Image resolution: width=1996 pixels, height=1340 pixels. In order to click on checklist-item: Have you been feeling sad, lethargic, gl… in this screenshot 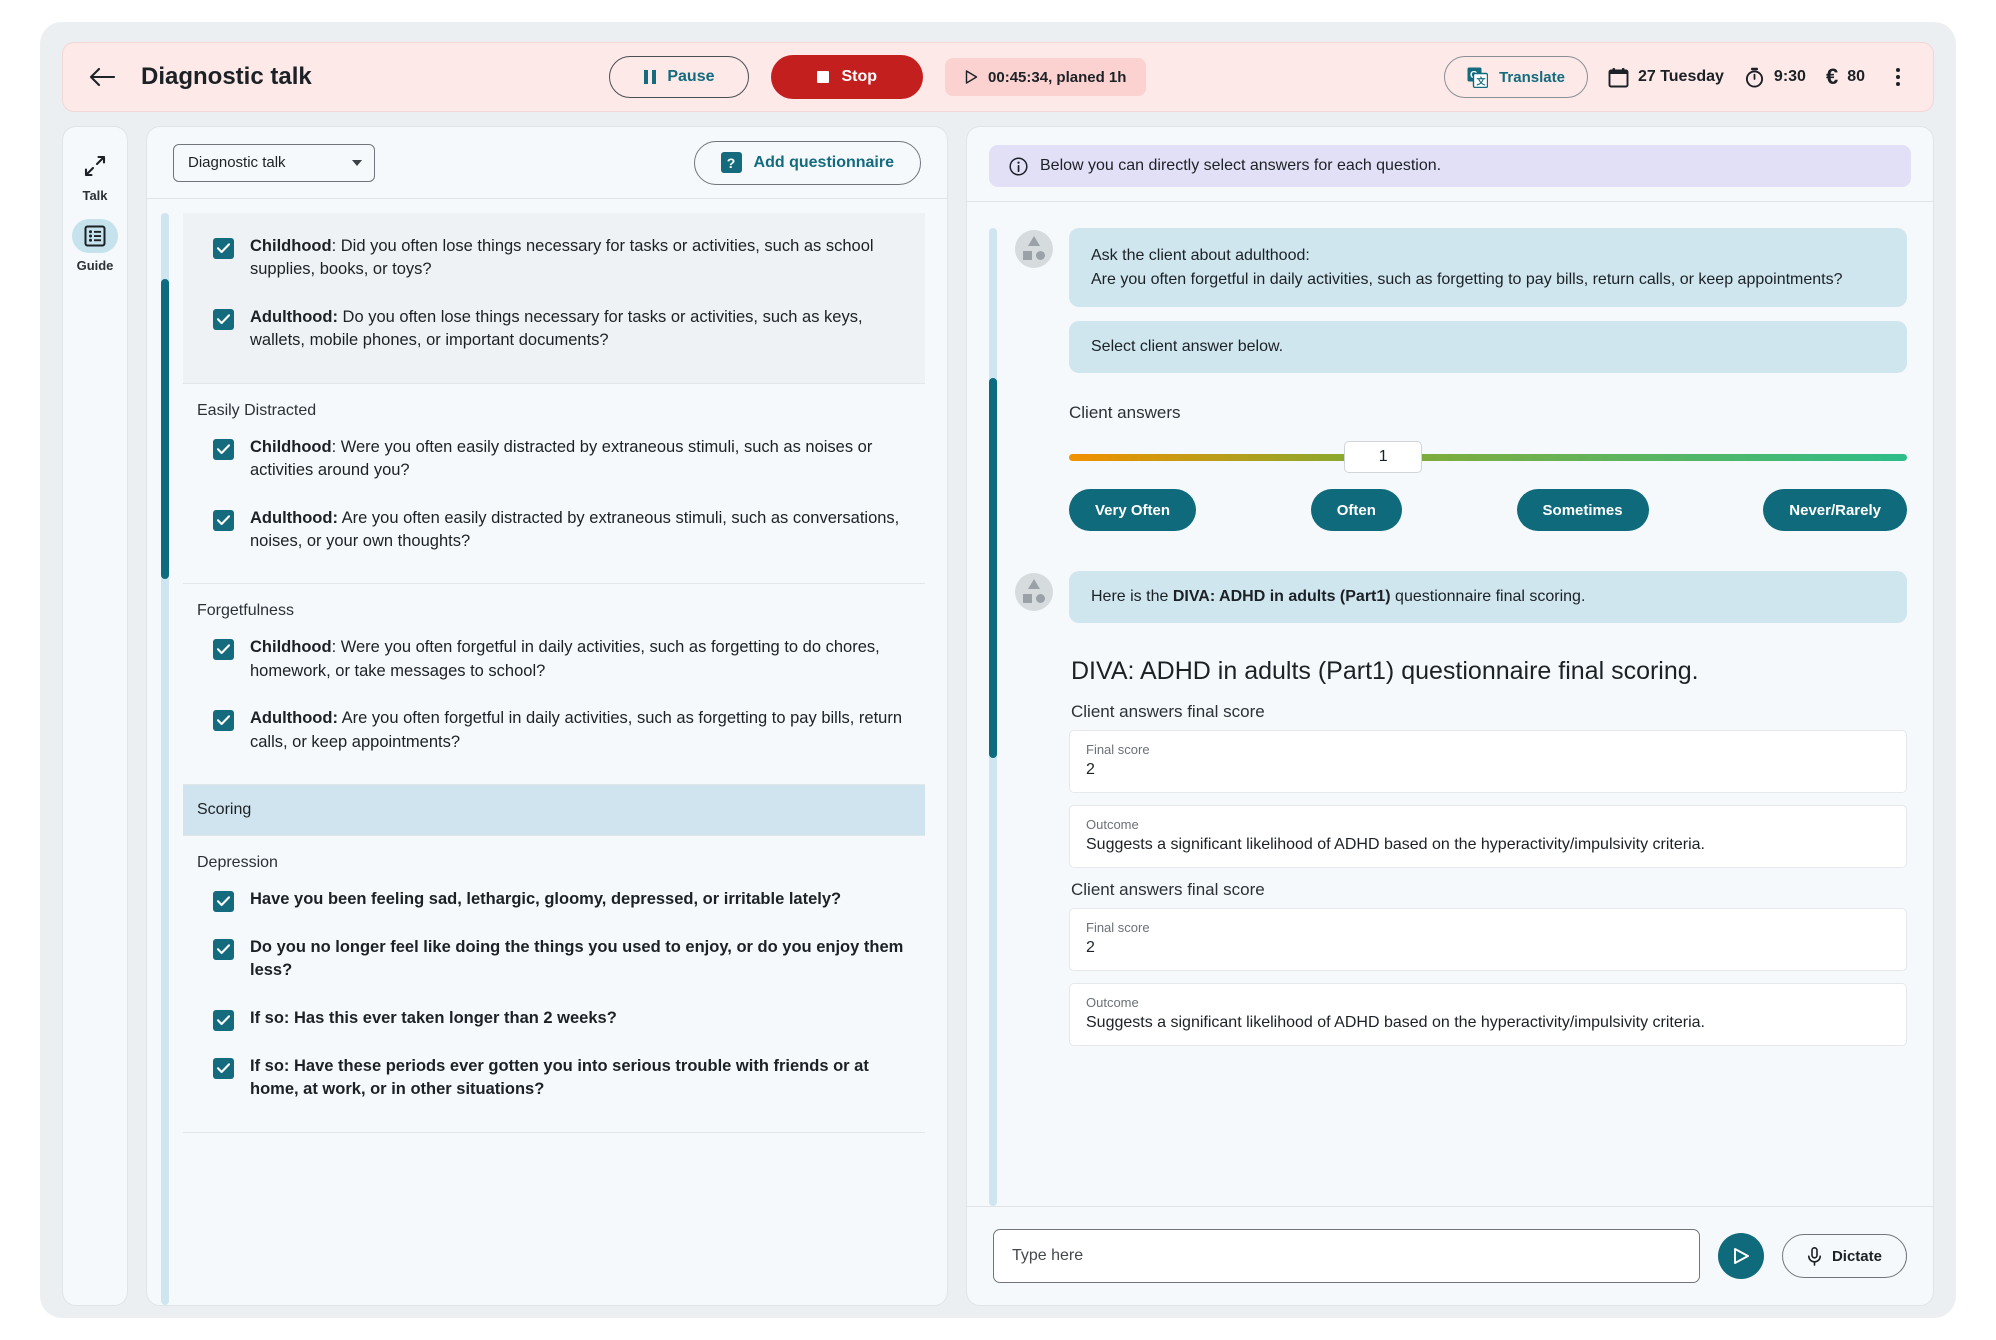, I will do `click(554, 900)`.